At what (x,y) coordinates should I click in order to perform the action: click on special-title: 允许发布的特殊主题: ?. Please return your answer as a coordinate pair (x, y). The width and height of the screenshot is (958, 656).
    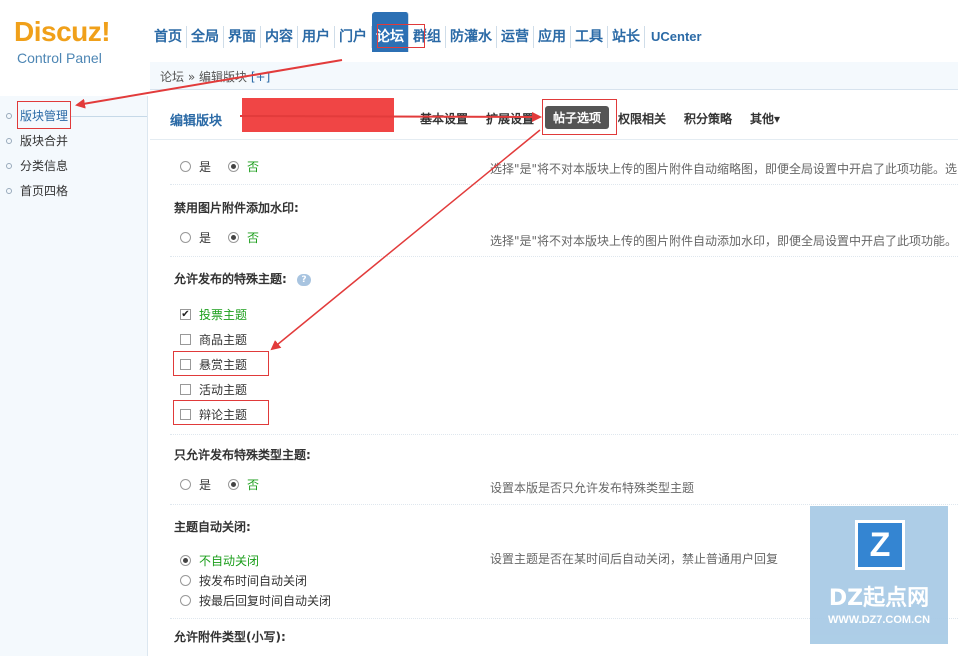
    Looking at the image, I should click on (242, 278).